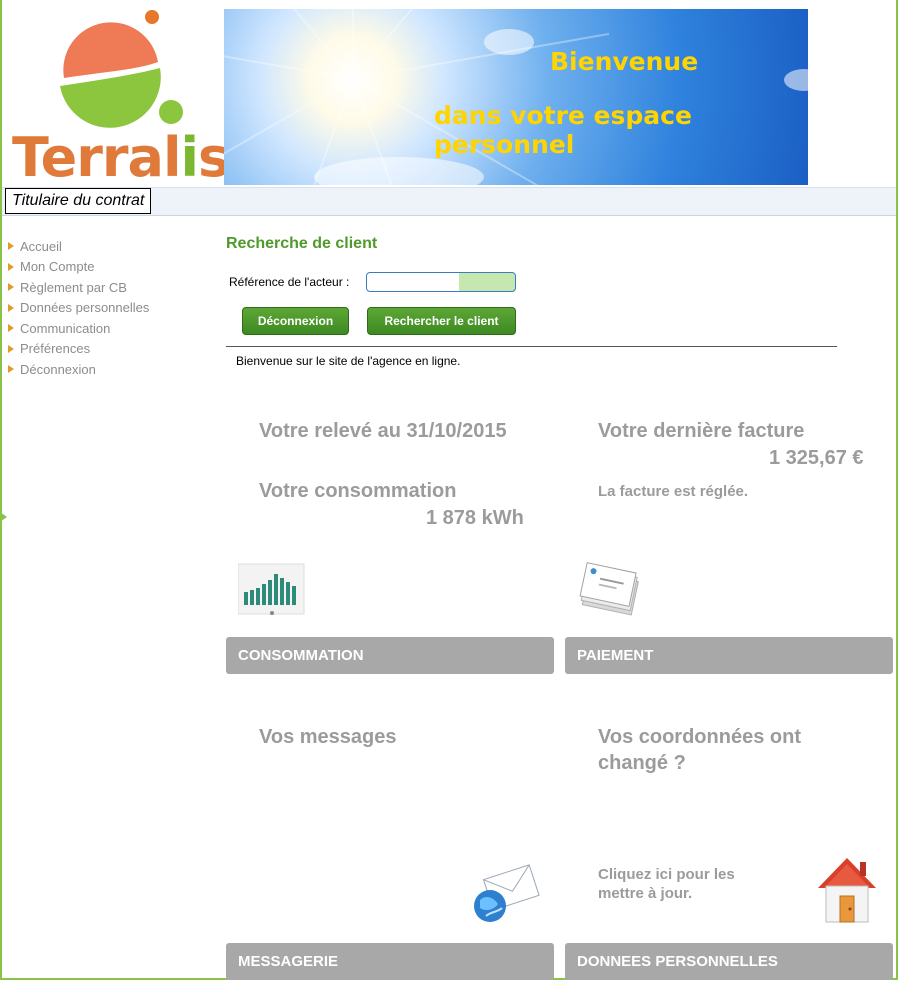 The image size is (902, 982). What do you see at coordinates (441, 282) in the screenshot?
I see `ref-input` at bounding box center [441, 282].